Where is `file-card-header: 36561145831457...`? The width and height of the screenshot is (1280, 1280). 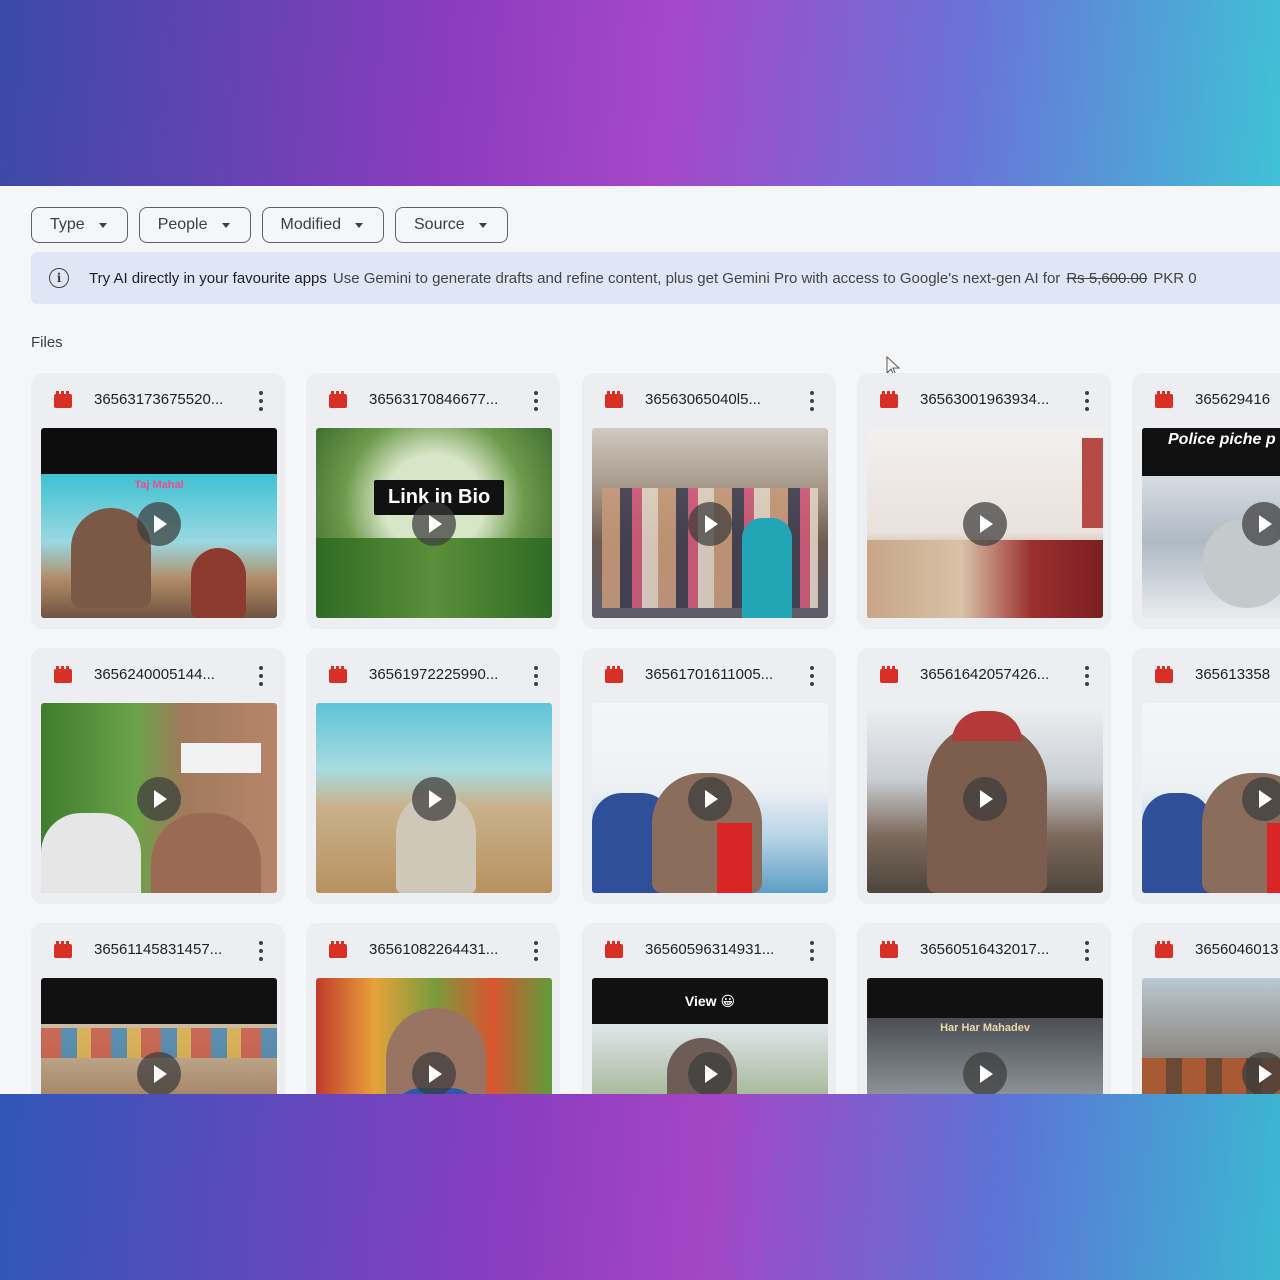 file-card-header: 36561145831457... is located at coordinates (158, 950).